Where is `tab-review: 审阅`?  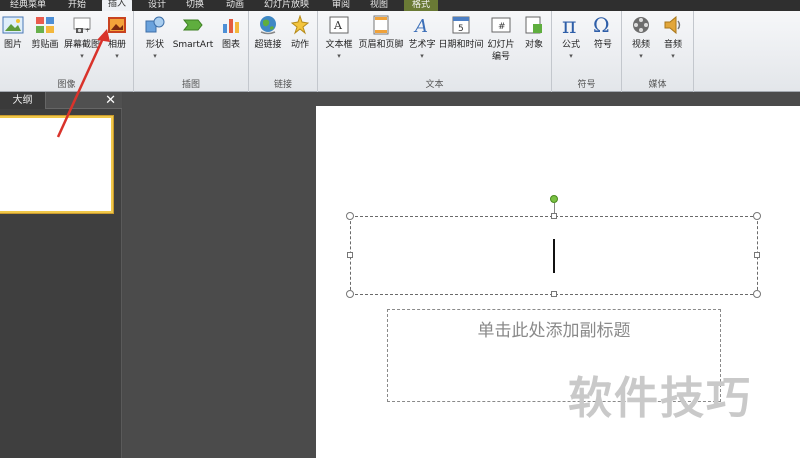 tab-review: 审阅 is located at coordinates (341, 5).